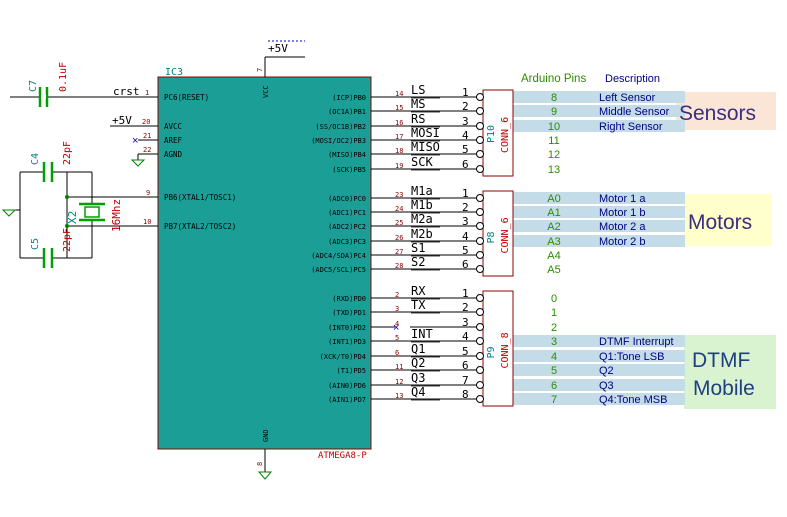  I want to click on no-connect-icon: ×, so click(396, 328).